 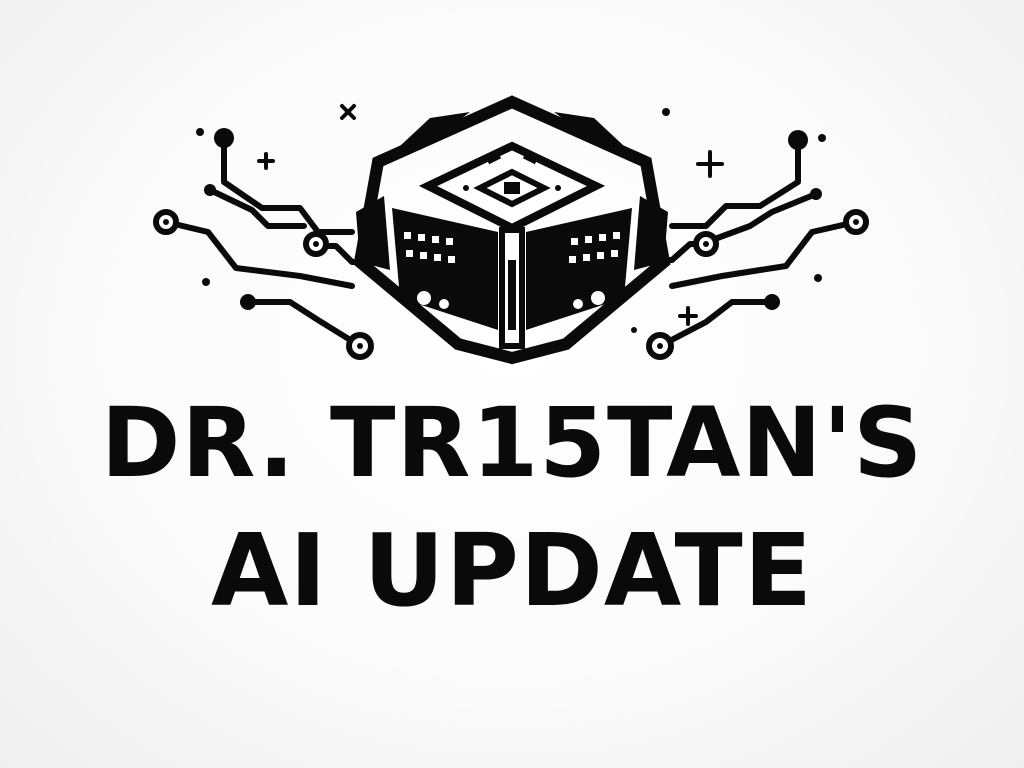 I want to click on title-line-2: AI UPDATE, so click(x=512, y=570).